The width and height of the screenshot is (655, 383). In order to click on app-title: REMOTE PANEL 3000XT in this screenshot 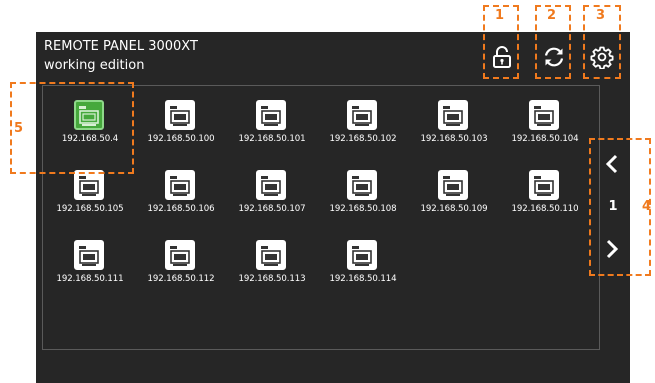, I will do `click(121, 46)`.